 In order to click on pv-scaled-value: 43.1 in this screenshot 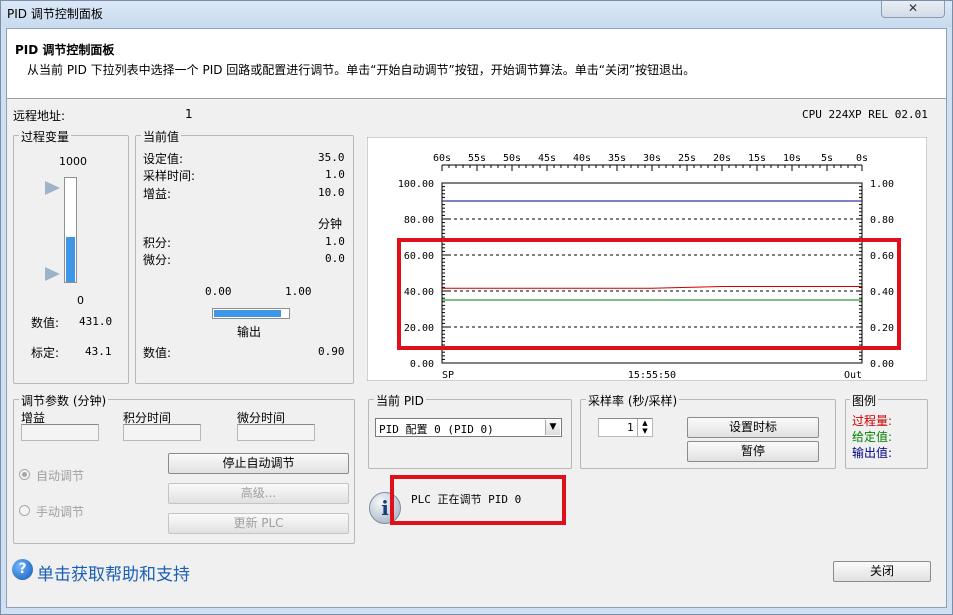, I will do `click(98, 351)`.